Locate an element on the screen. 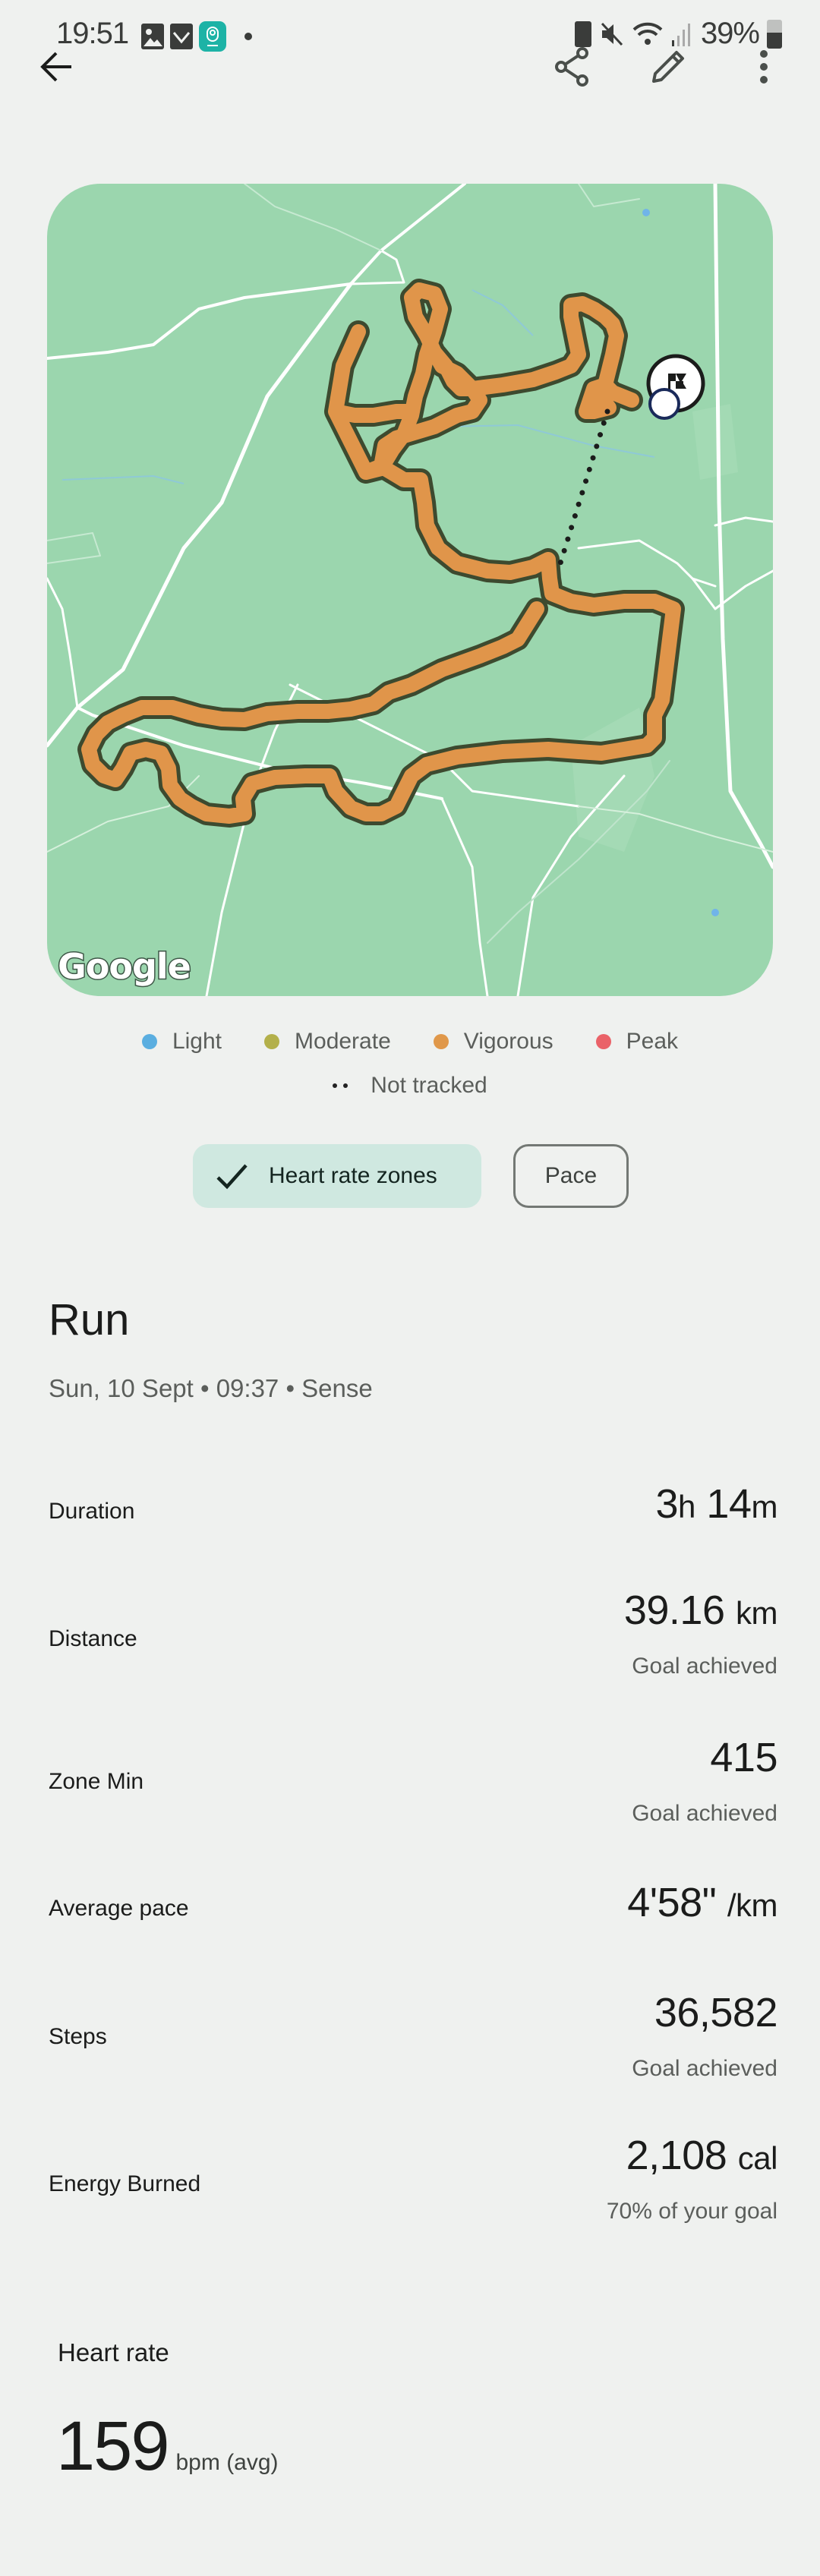  energy-value: 2,108 is located at coordinates (676, 2155).